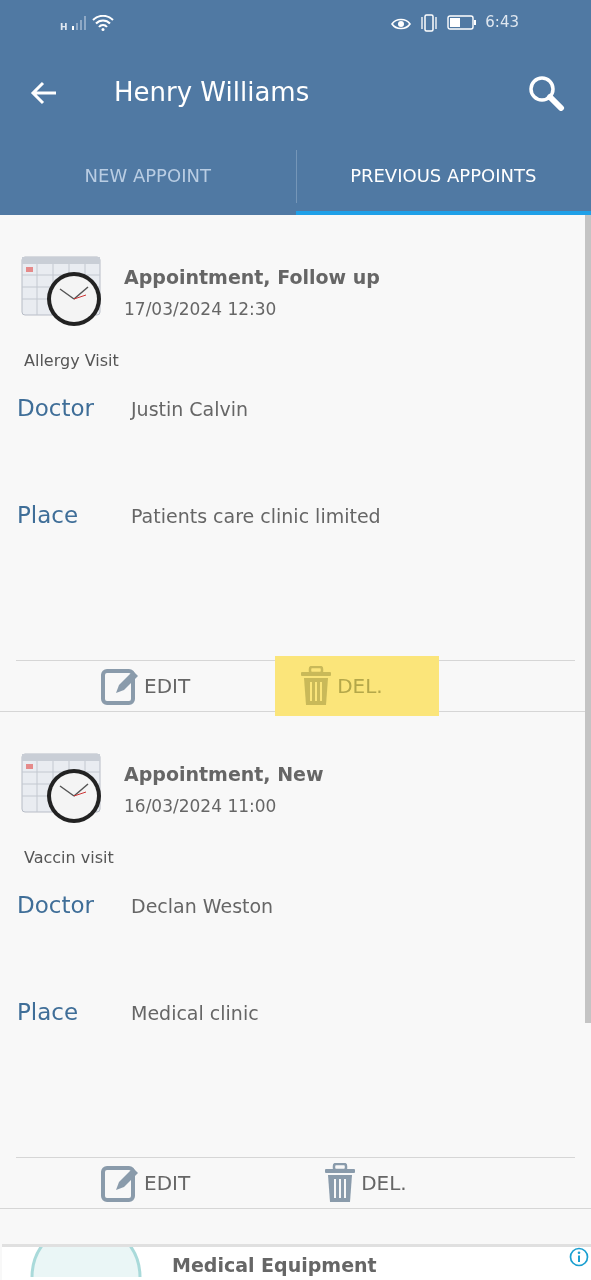  Describe the element at coordinates (212, 92) in the screenshot. I see `screen-title: Henry Williams` at that location.